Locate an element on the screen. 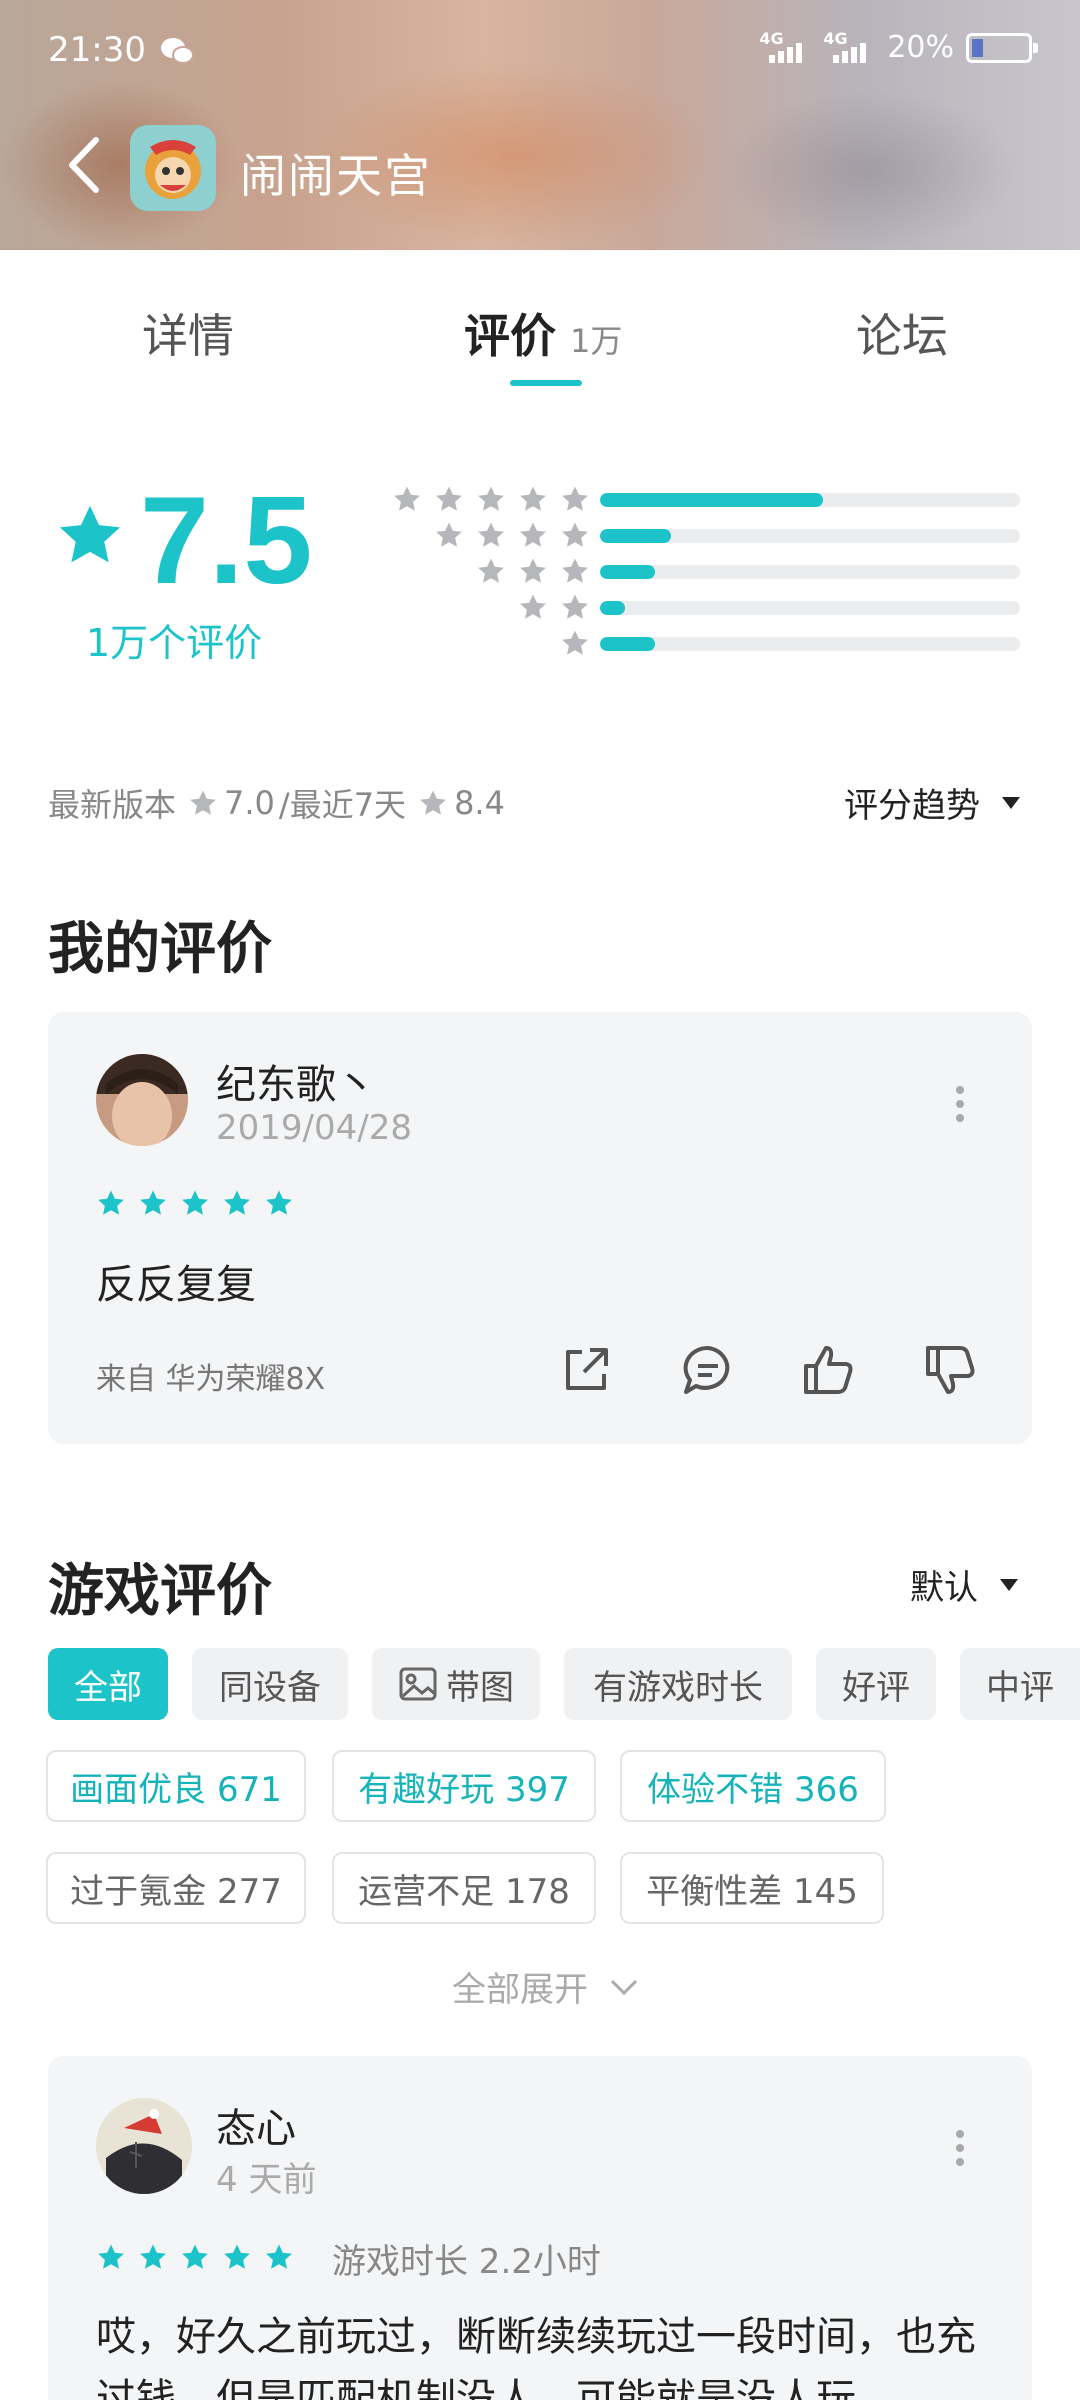 The image size is (1080, 2400). status-time: 21:30 is located at coordinates (97, 50).